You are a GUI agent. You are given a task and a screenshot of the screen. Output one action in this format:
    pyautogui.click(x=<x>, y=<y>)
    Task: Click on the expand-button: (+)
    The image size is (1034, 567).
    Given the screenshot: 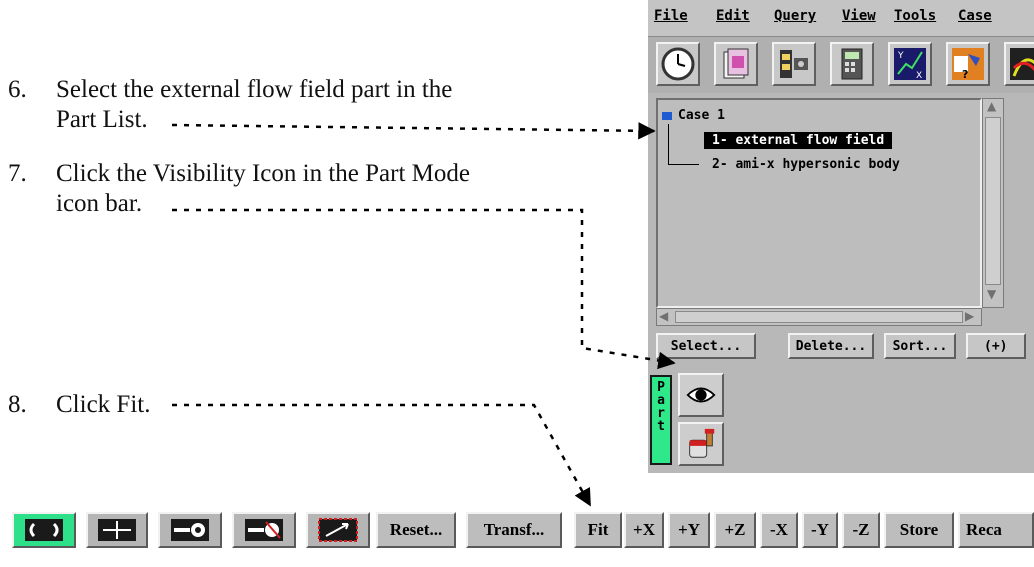 What is the action you would take?
    pyautogui.click(x=996, y=346)
    